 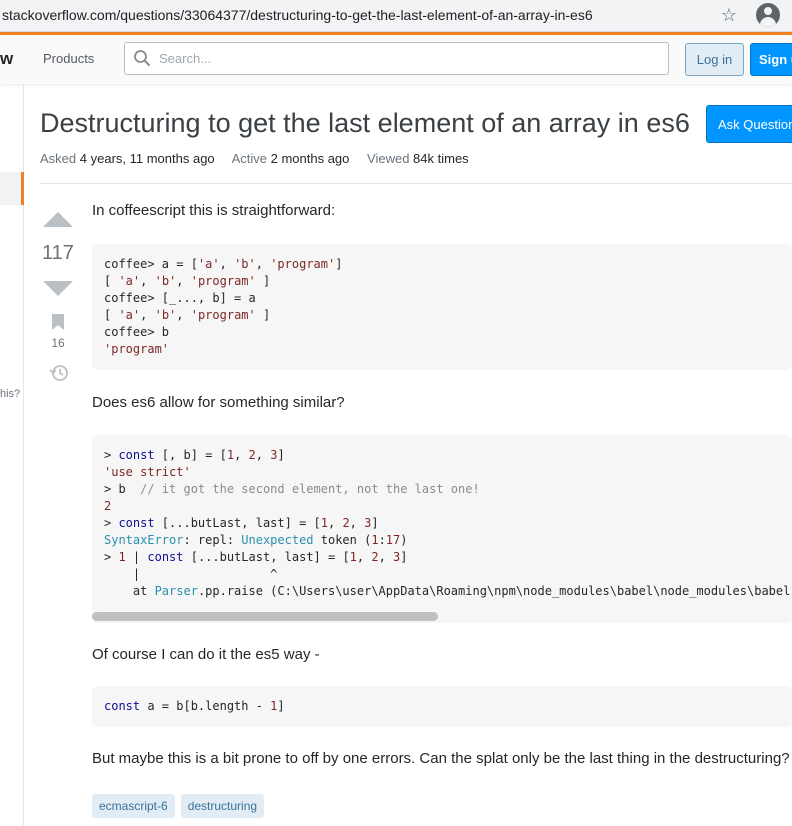 What do you see at coordinates (142, 58) in the screenshot?
I see `search-icon` at bounding box center [142, 58].